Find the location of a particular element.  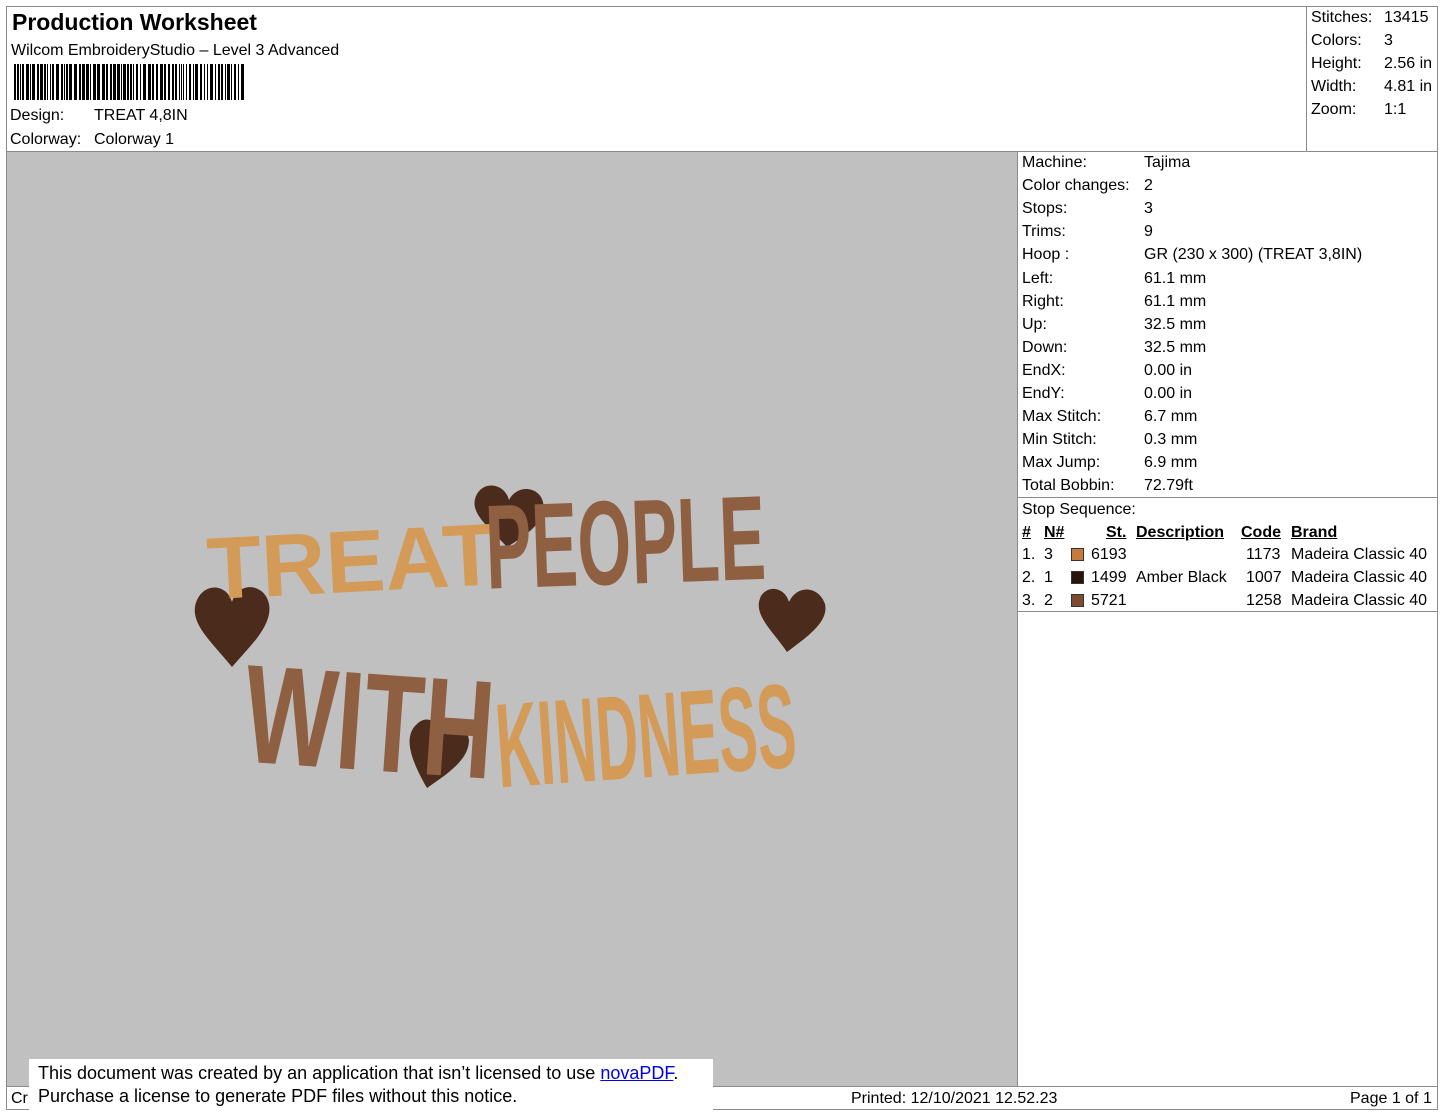

machine-info-label: Min Stitch: is located at coordinates (1059, 440).